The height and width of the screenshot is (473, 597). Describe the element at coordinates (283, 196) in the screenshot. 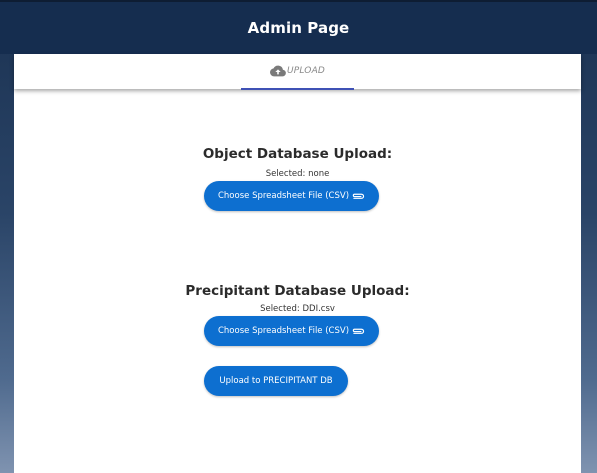

I see `object-choose-file-label: Choose Spreadsheet File (CSV)` at that location.